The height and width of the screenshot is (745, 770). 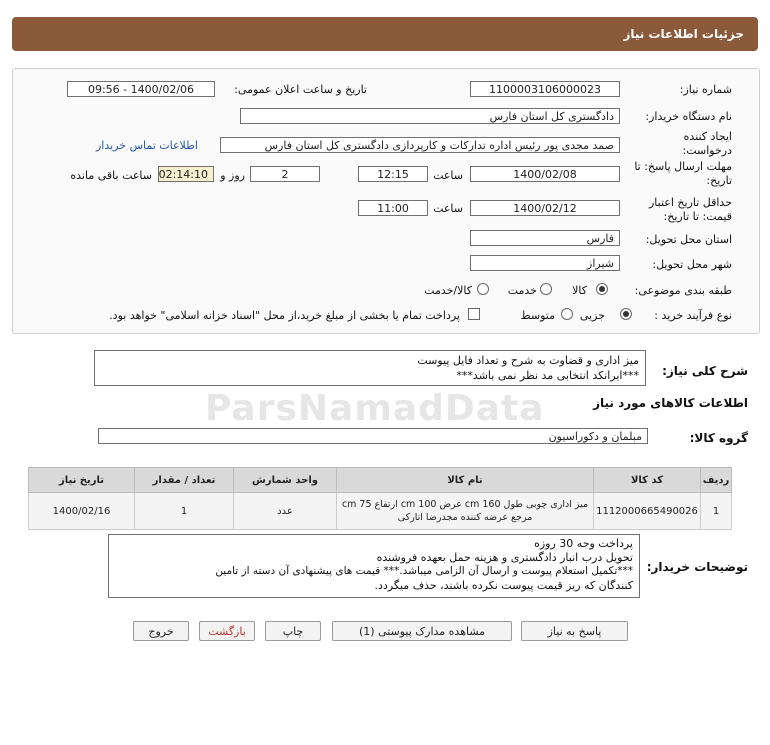 What do you see at coordinates (300, 89) in the screenshot?
I see `announce-datetime-label: تاریخ و ساعت اعلان عمومی:` at bounding box center [300, 89].